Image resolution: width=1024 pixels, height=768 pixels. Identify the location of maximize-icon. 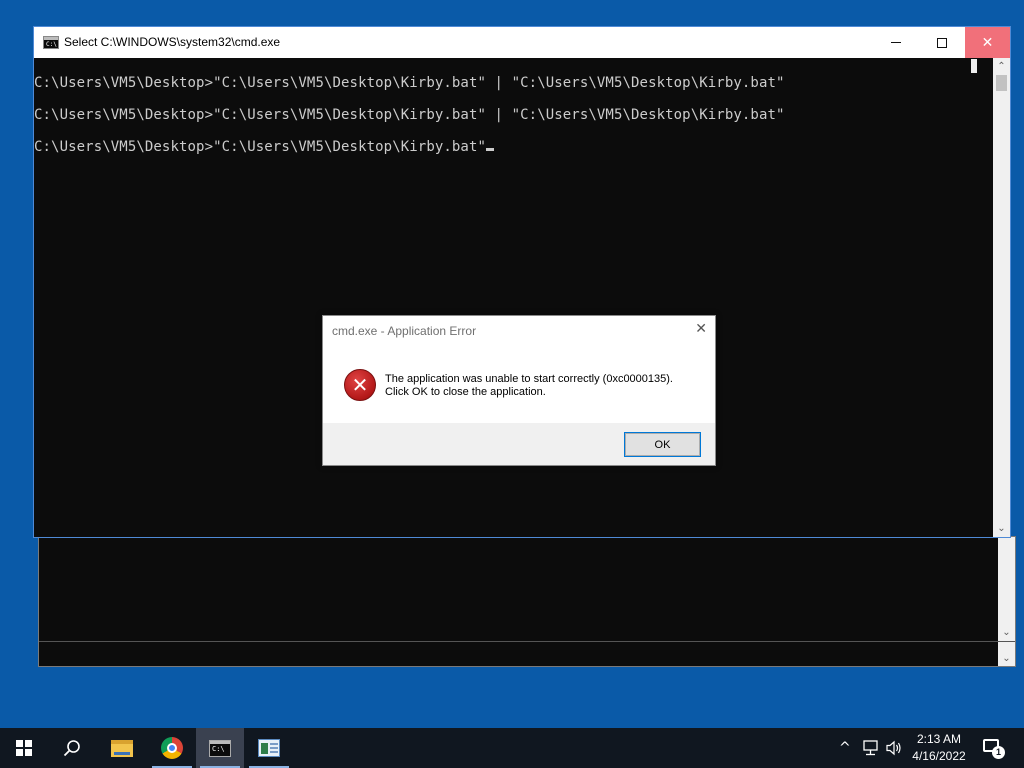
(941, 42).